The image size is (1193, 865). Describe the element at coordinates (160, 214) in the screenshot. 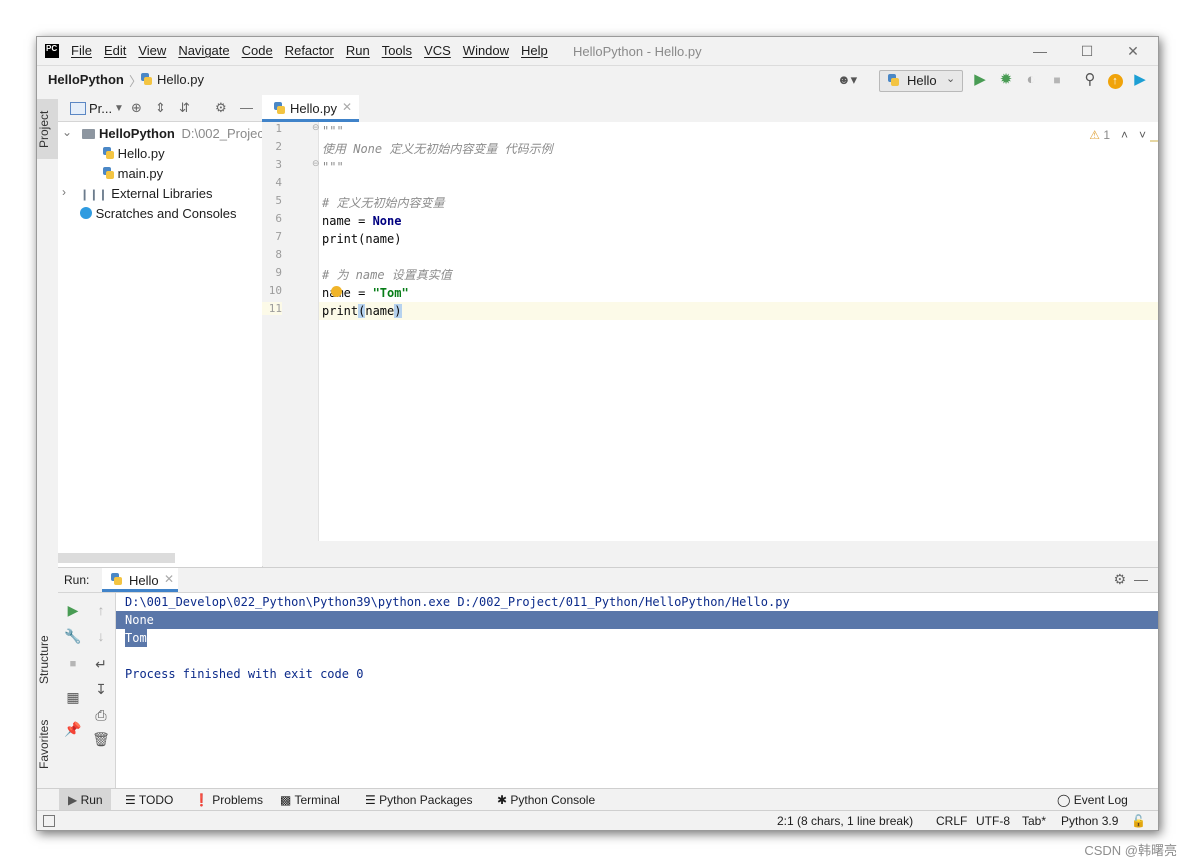

I see `tree-item-scratches: Scratches and Consoles` at that location.